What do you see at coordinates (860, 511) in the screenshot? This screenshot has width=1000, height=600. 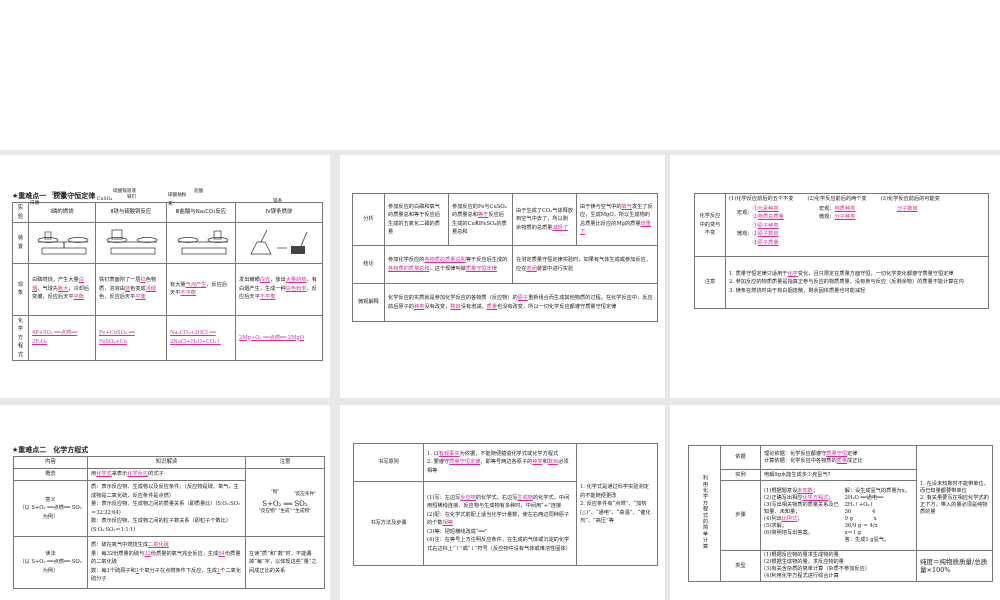 I see `solution-line: 36 4` at bounding box center [860, 511].